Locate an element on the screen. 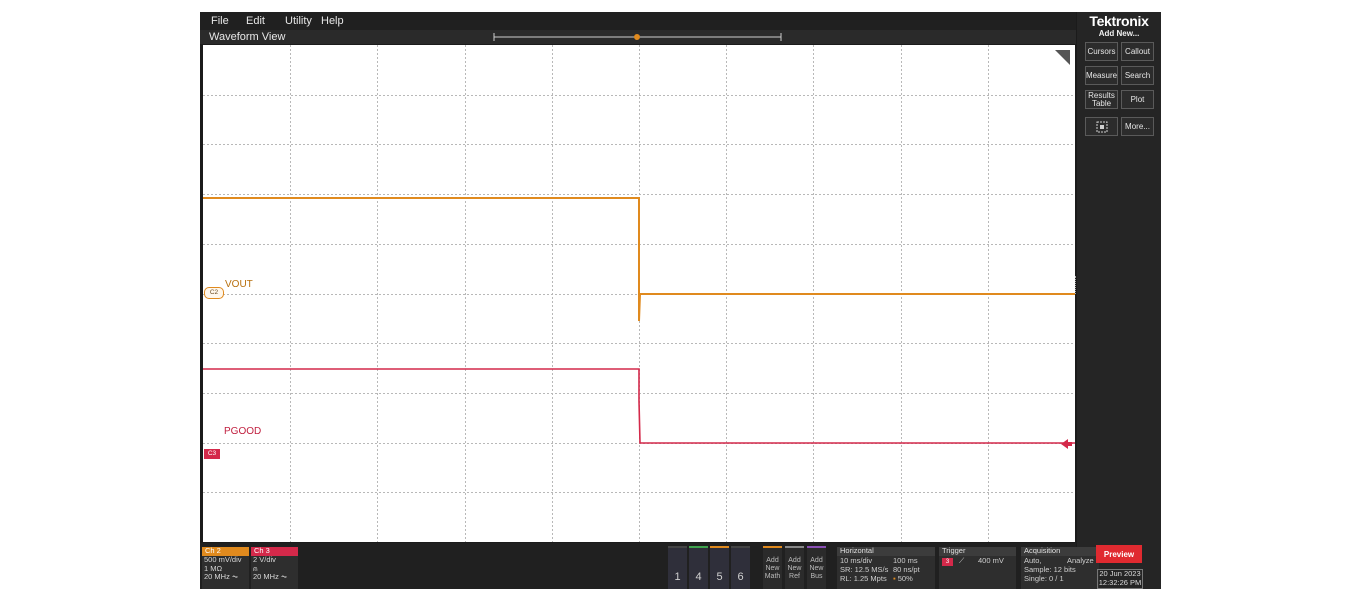  trigger-level: 400 mV is located at coordinates (991, 560).